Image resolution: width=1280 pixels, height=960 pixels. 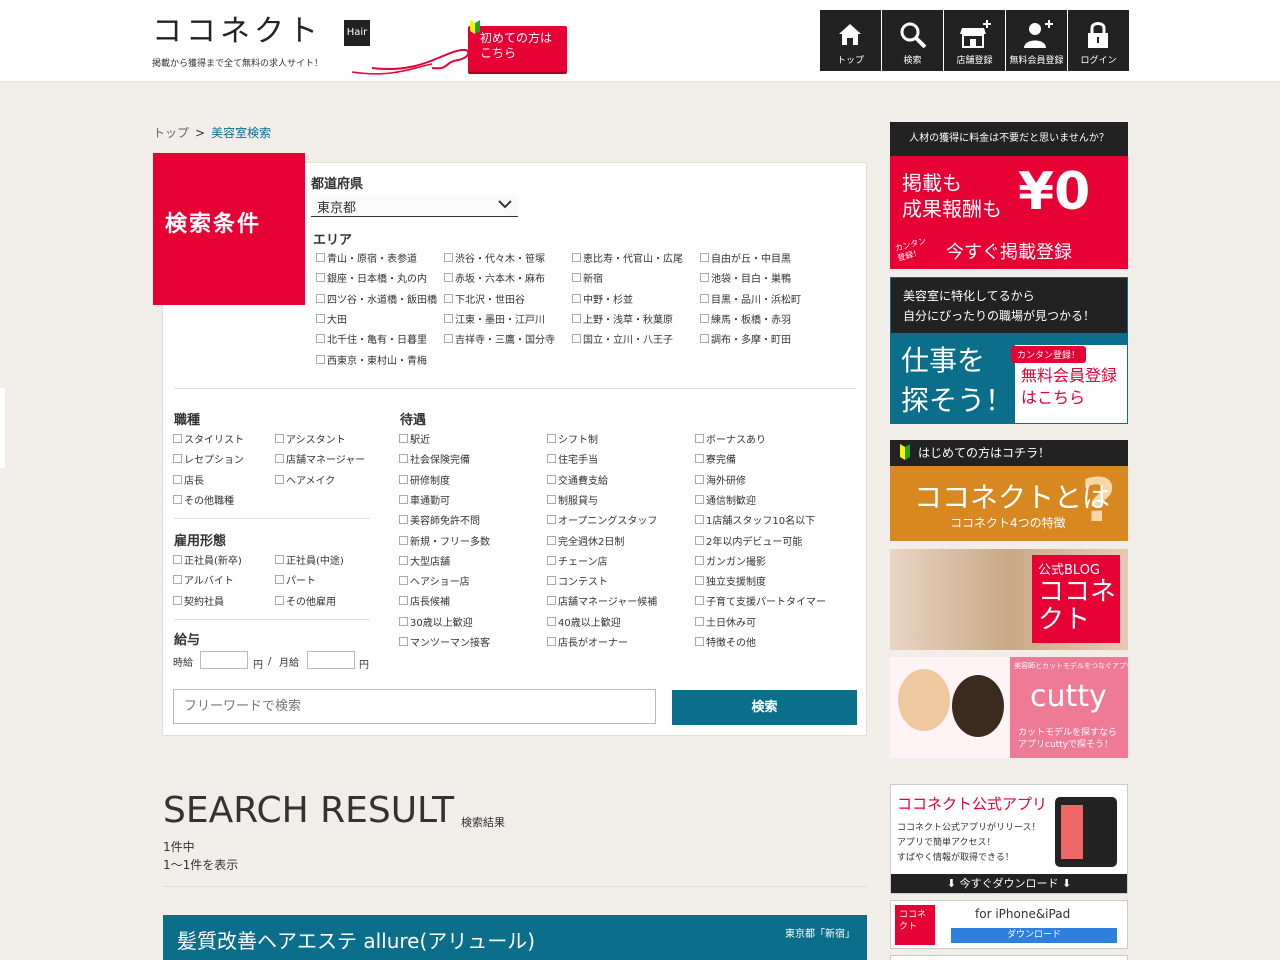 What do you see at coordinates (494, 279) in the screenshot?
I see `area-checkbox: 赤坂・六本木・麻布` at bounding box center [494, 279].